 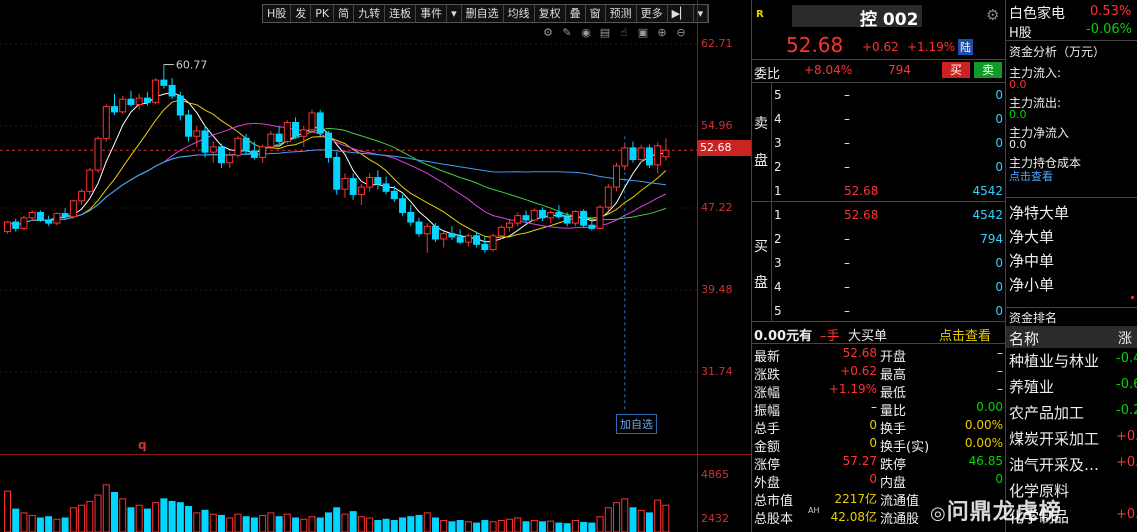 I want to click on asks-price: –, so click(x=847, y=95).